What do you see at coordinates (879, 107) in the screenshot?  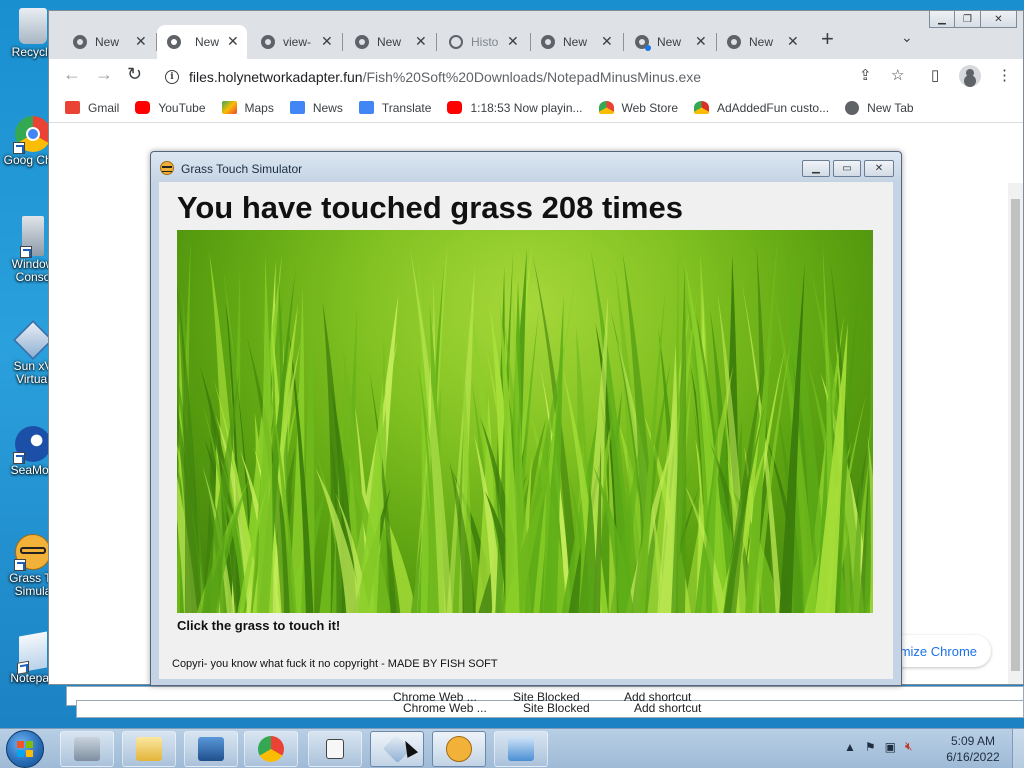 I see `bookmark-new-tab: New Tab` at bounding box center [879, 107].